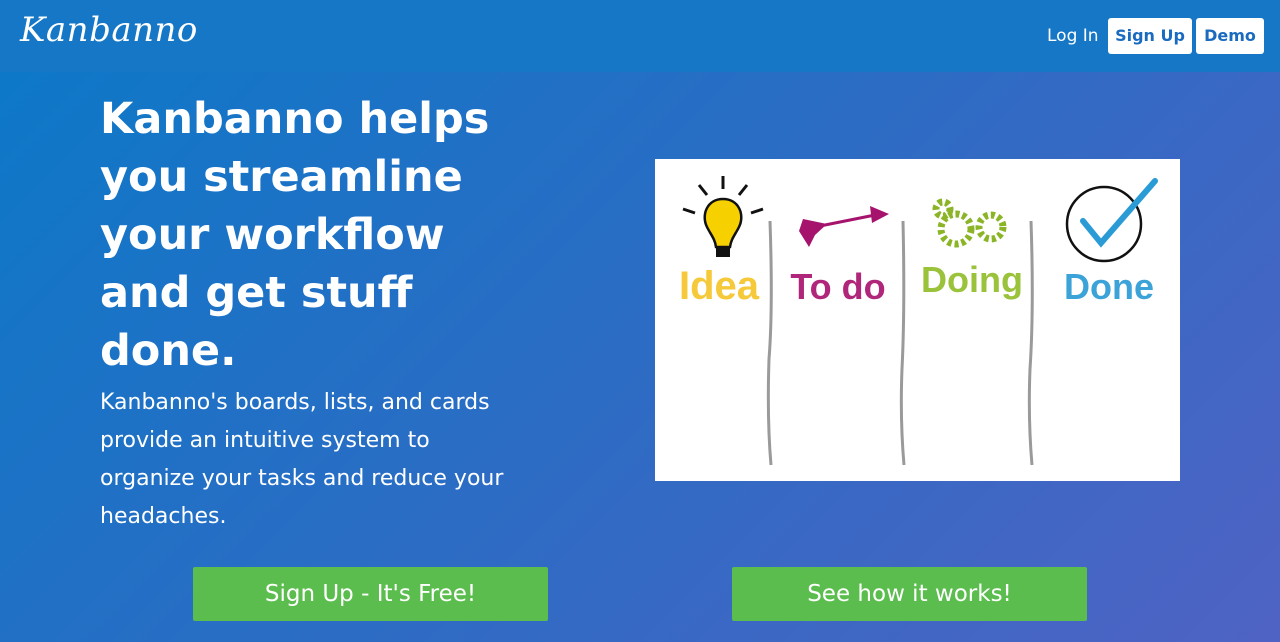  I want to click on checkmark-icon, so click(1111, 220).